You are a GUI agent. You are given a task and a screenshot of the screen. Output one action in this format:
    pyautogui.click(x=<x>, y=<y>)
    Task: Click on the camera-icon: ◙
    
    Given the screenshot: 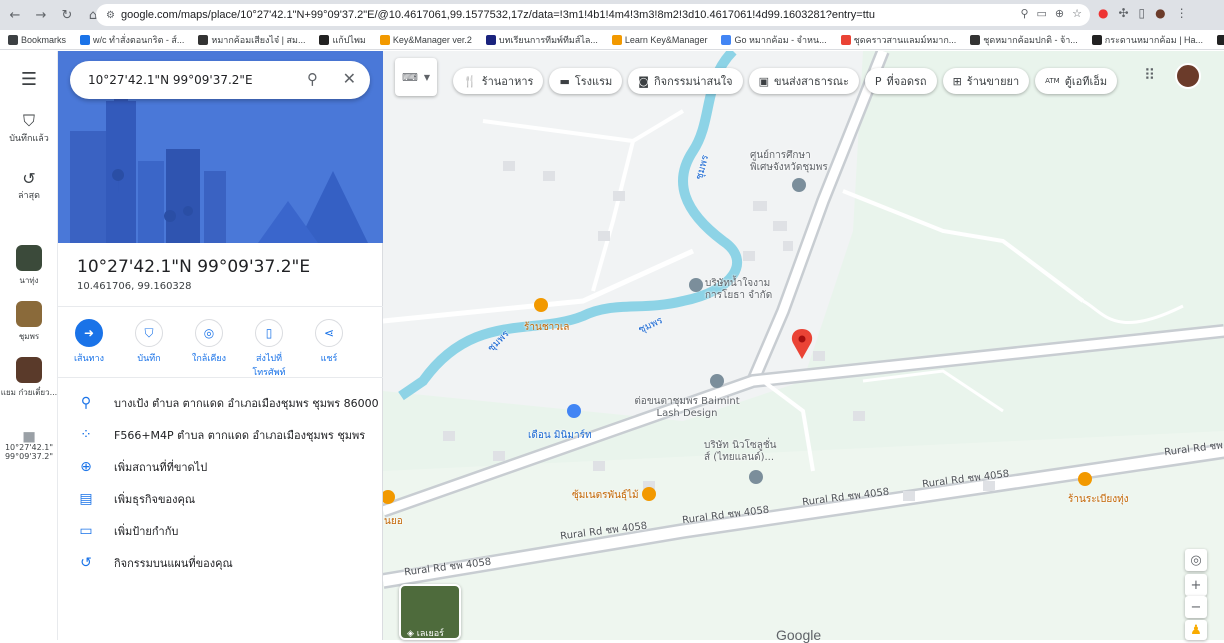 What is the action you would take?
    pyautogui.click(x=643, y=81)
    